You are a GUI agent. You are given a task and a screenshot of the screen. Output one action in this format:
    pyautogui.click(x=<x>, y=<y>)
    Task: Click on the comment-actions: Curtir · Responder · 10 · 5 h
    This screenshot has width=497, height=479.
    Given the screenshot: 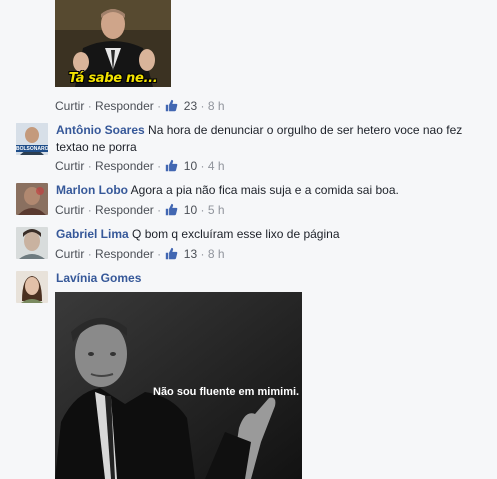 What is the action you would take?
    pyautogui.click(x=140, y=211)
    